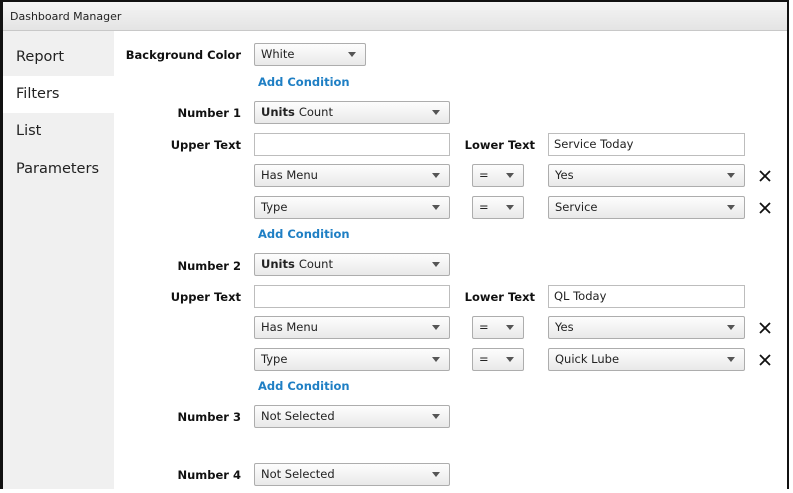  I want to click on number-1-label: Number 1, so click(209, 113).